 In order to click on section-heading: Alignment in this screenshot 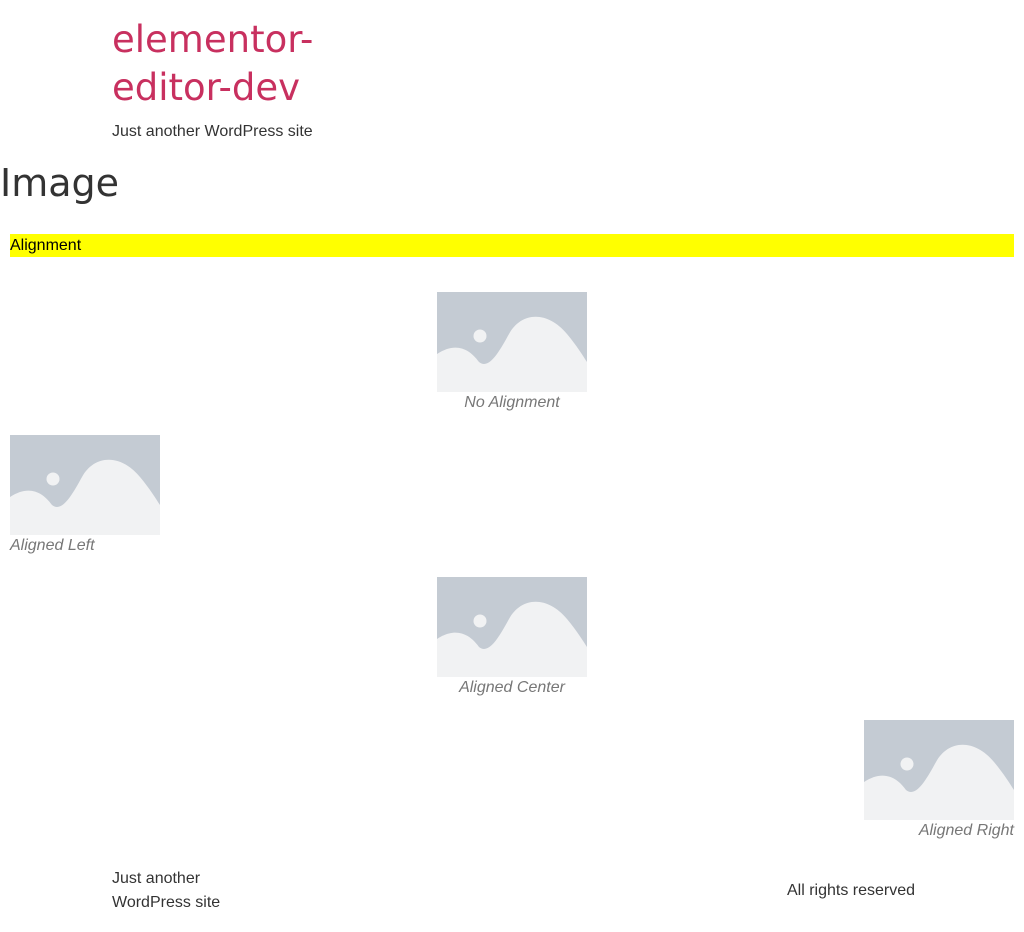, I will do `click(512, 245)`.